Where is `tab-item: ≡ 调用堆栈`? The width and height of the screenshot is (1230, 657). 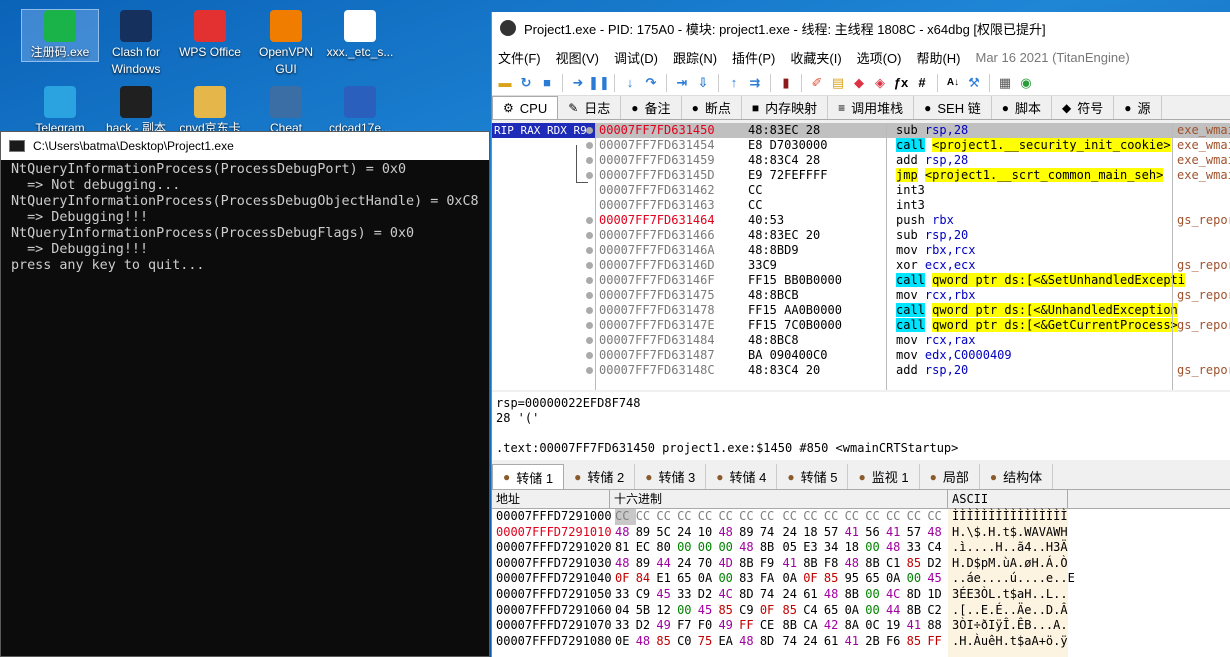
tab-item: ≡ 调用堆栈 is located at coordinates (871, 107).